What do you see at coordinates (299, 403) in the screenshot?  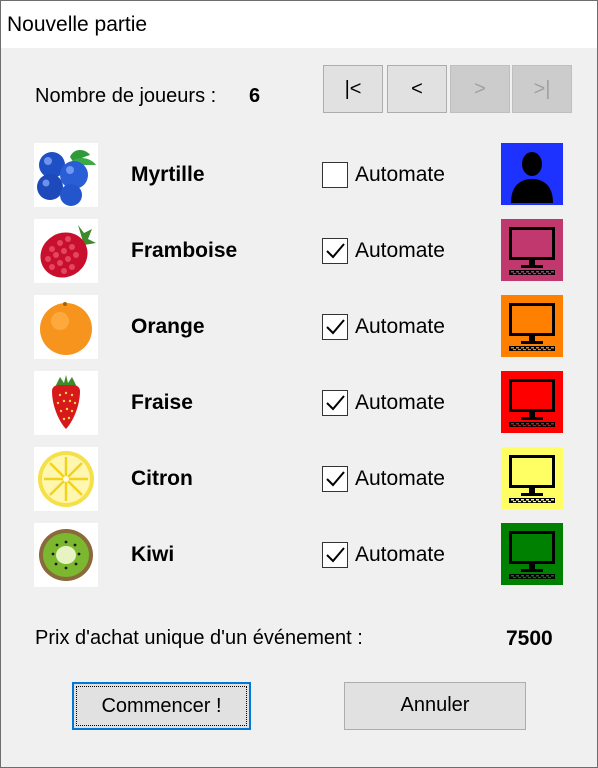 I see `player-row: Fraise Automate` at bounding box center [299, 403].